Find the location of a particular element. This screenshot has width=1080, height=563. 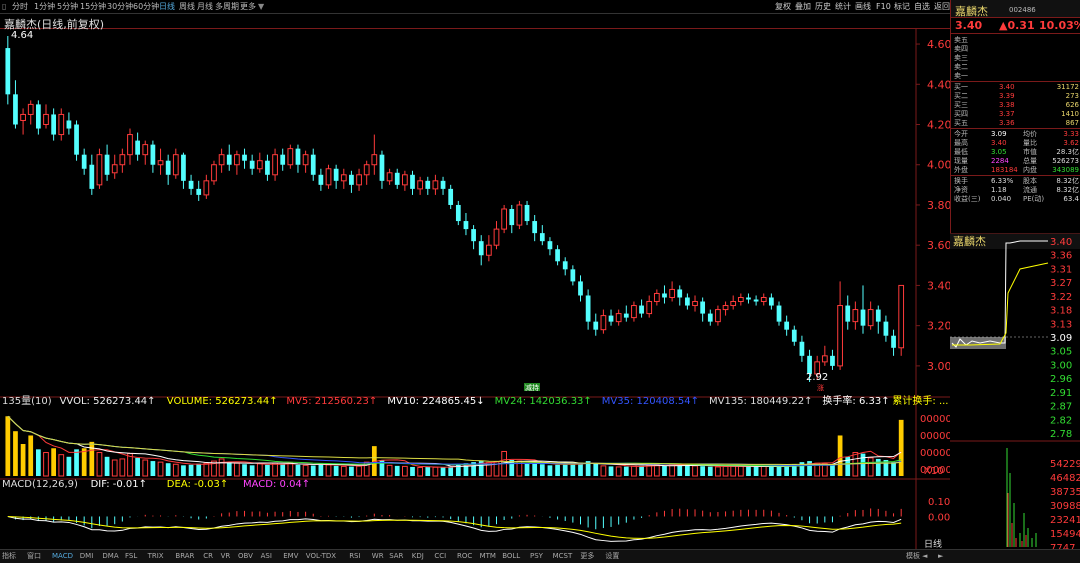

mark-button: 标记 is located at coordinates (902, 6).